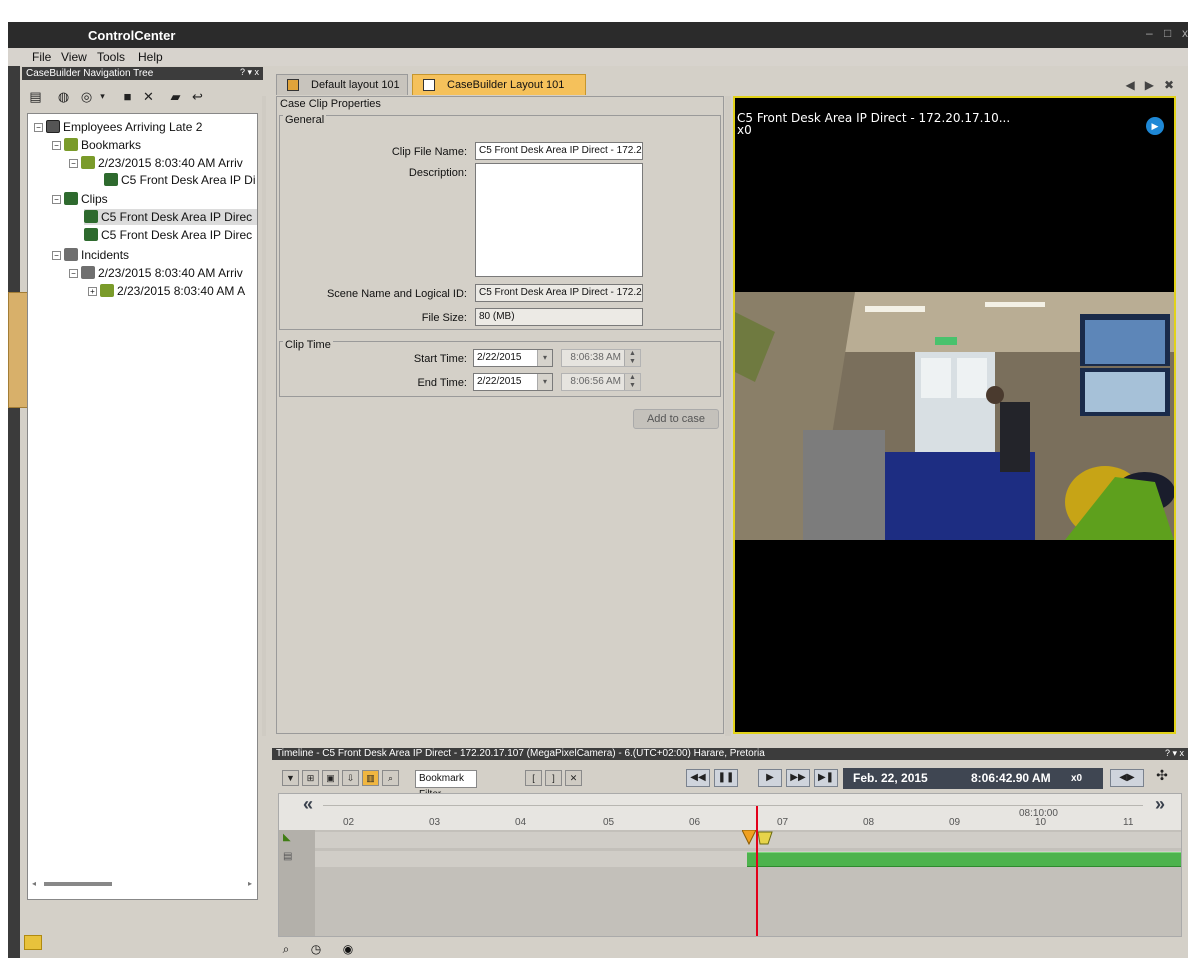  What do you see at coordinates (513, 358) in the screenshot?
I see `start-date-field: 2/22/2015 ▾` at bounding box center [513, 358].